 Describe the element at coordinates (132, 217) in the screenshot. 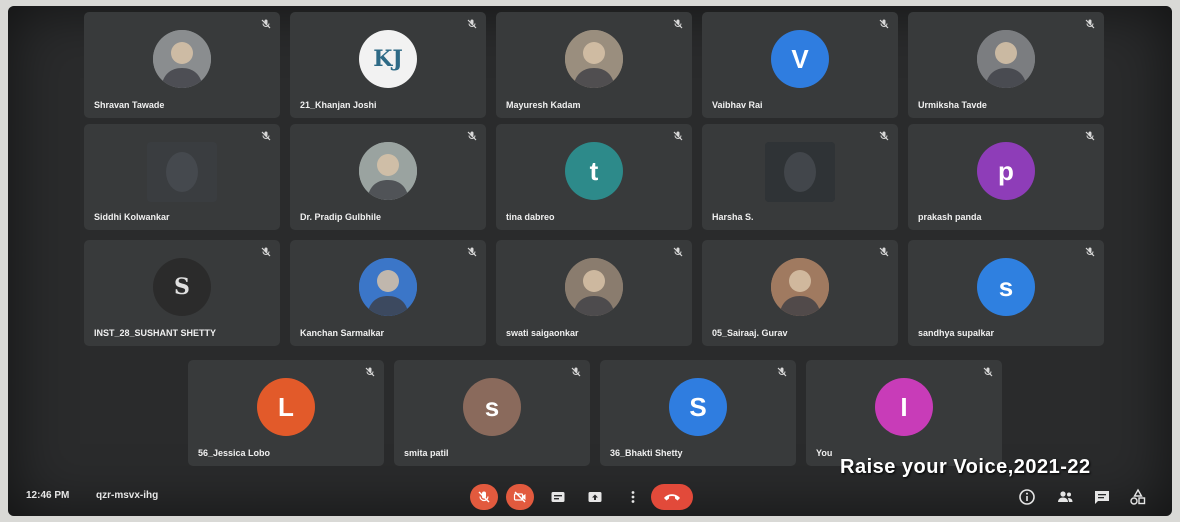

I see `participant-name: Siddhi Kolwankar` at that location.